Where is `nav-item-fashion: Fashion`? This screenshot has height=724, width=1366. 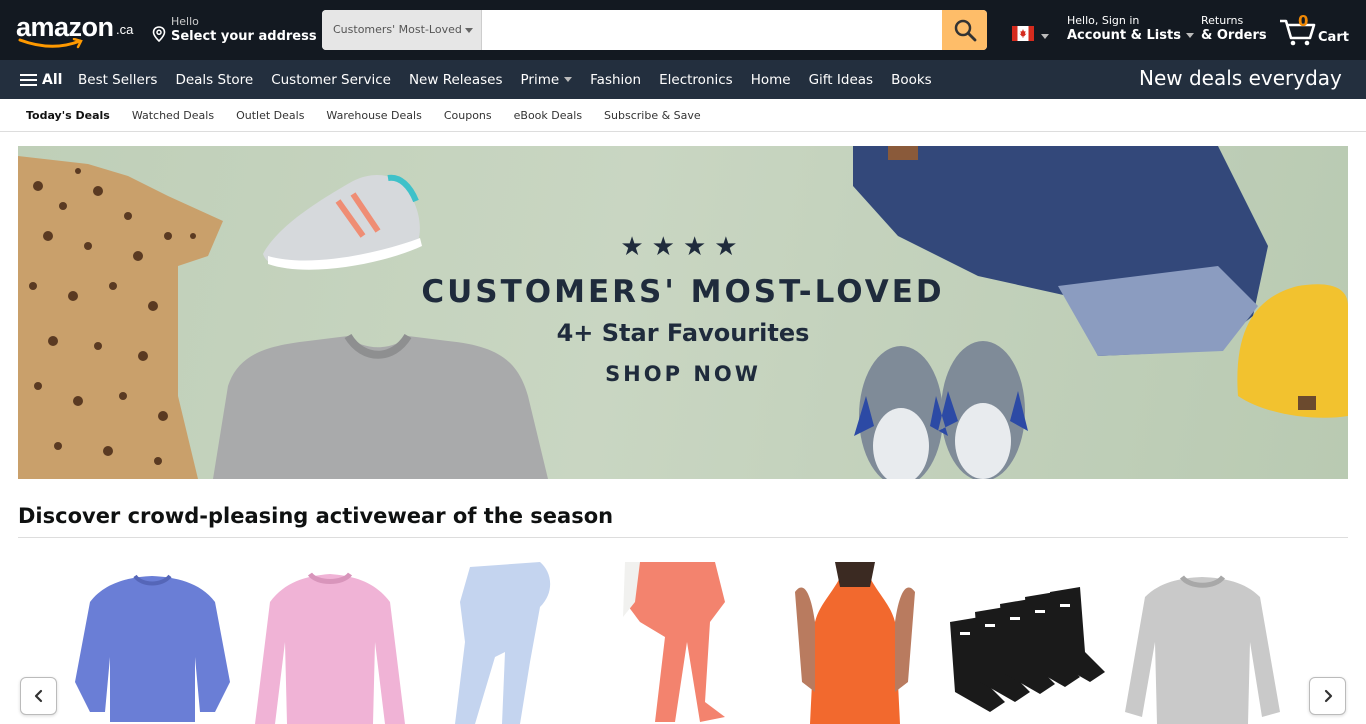 nav-item-fashion: Fashion is located at coordinates (615, 80).